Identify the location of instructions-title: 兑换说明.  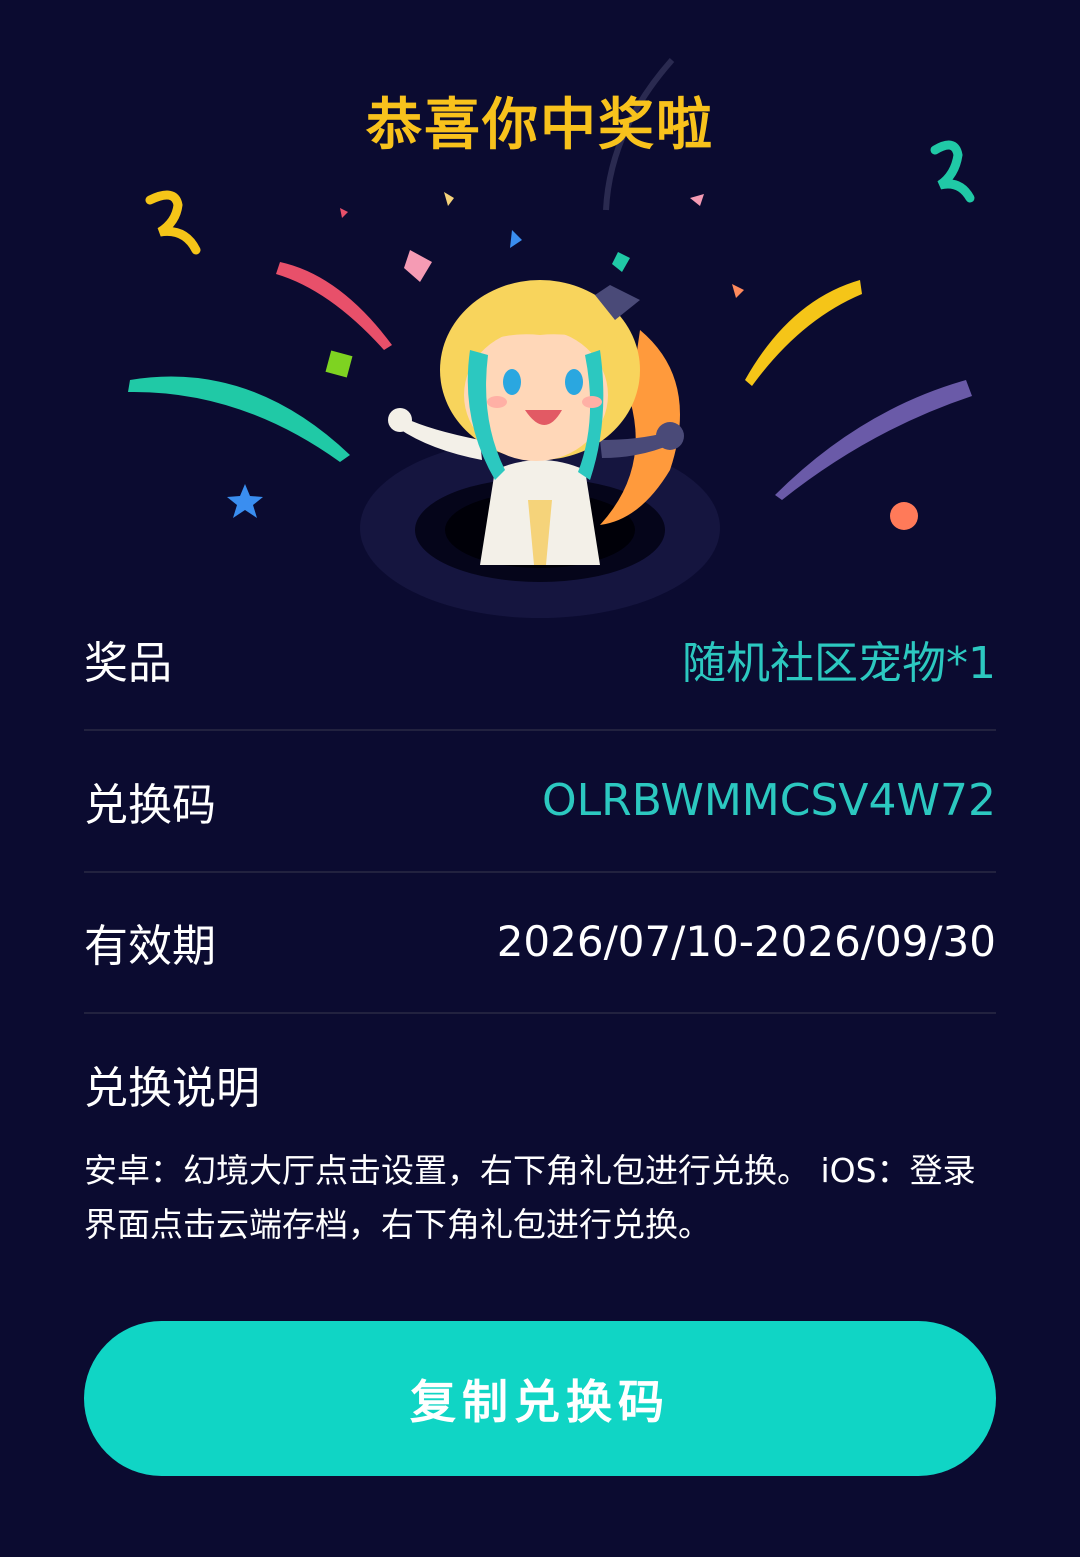
(172, 1088).